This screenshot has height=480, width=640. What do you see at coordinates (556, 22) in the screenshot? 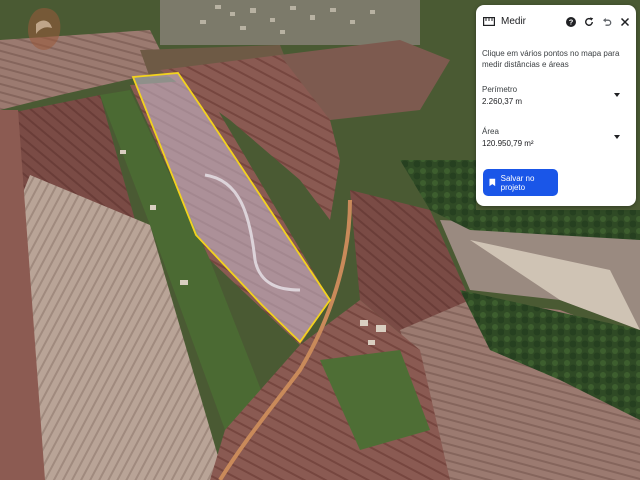
I see `panel-header: Medir ?` at bounding box center [556, 22].